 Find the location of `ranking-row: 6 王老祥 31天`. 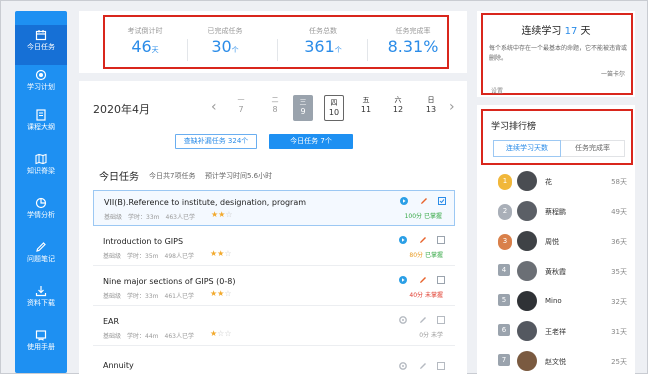

ranking-row: 6 王老祥 31天 is located at coordinates (561, 333).